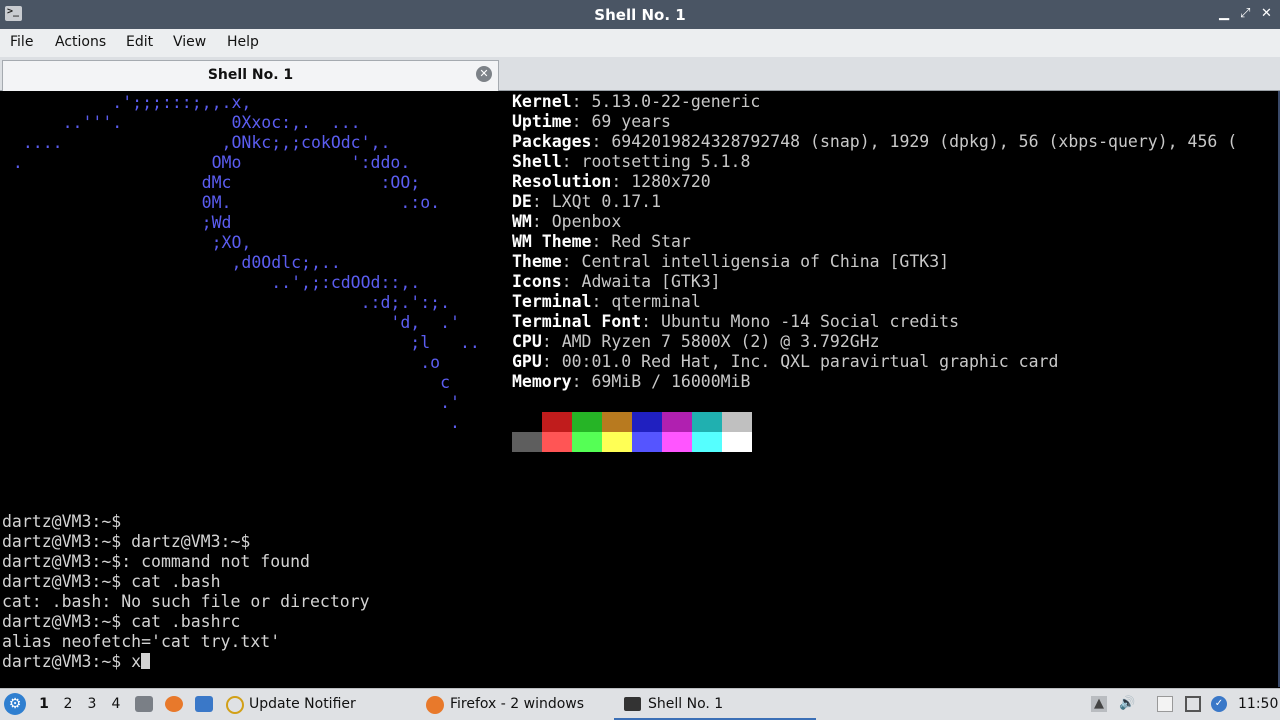 The height and width of the screenshot is (720, 1280). Describe the element at coordinates (174, 704) in the screenshot. I see `firefox-launcher-icon` at that location.